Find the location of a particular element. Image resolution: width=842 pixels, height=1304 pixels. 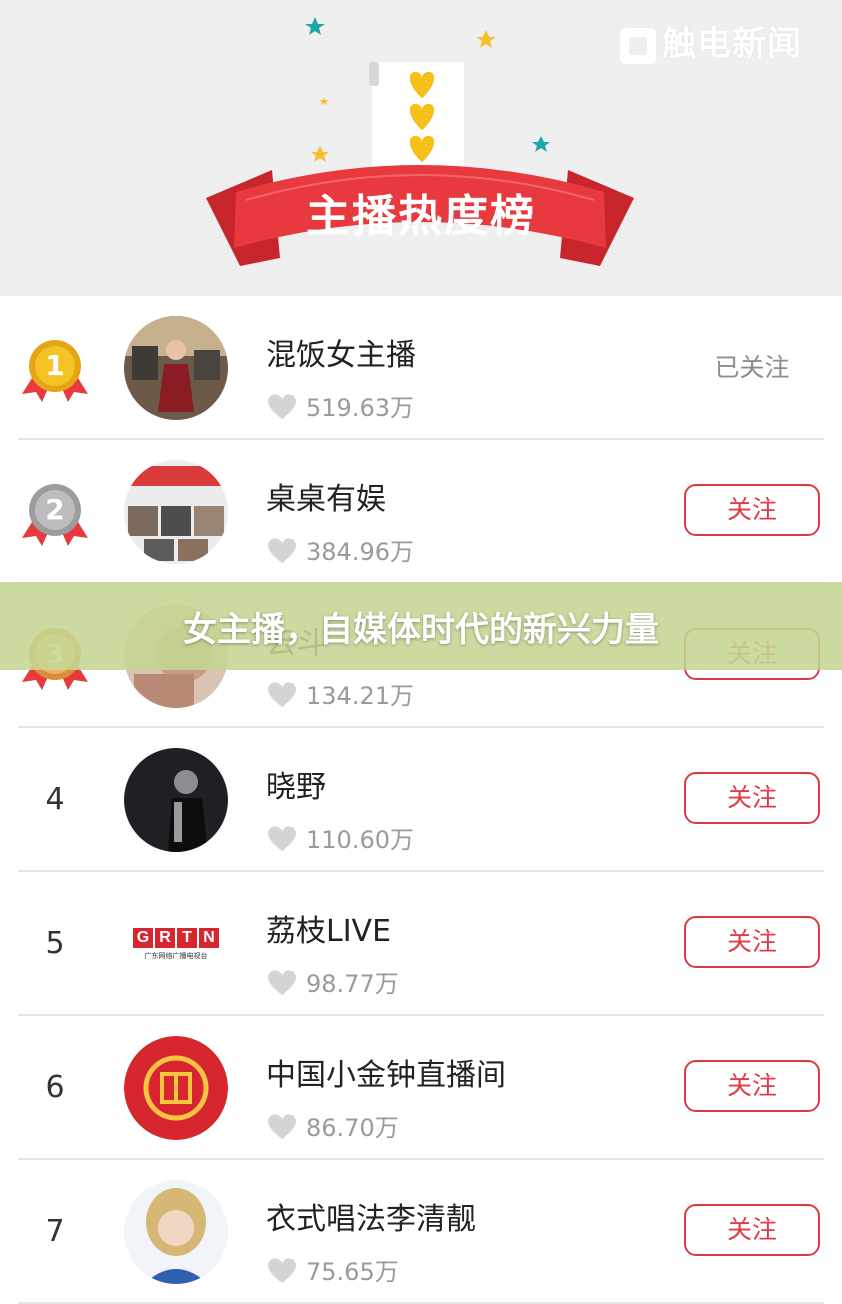

rank-number: 1 is located at coordinates (55, 365).